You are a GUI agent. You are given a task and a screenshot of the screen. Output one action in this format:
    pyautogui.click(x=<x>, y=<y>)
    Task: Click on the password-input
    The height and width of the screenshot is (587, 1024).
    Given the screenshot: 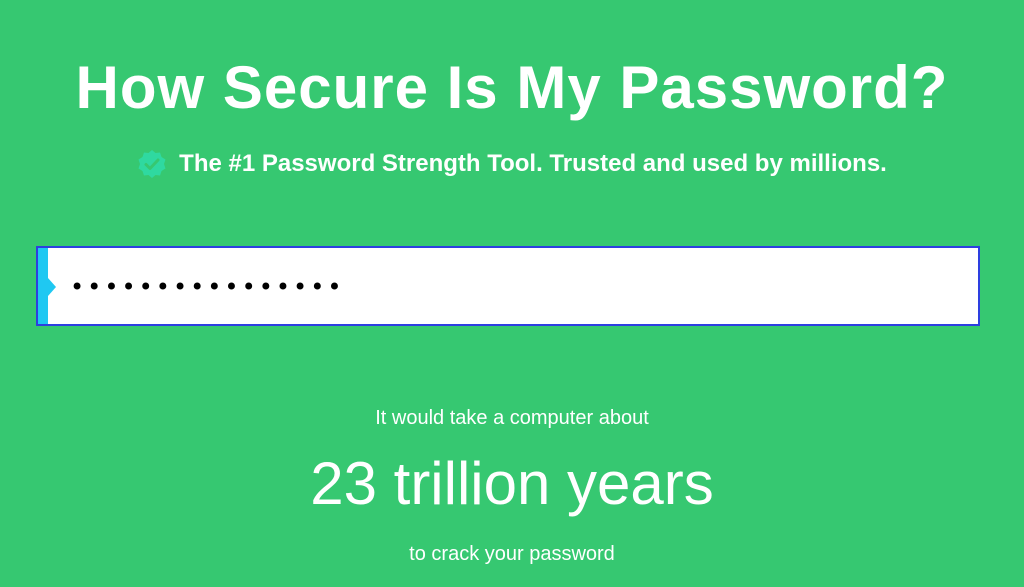 What is the action you would take?
    pyautogui.click(x=510, y=287)
    